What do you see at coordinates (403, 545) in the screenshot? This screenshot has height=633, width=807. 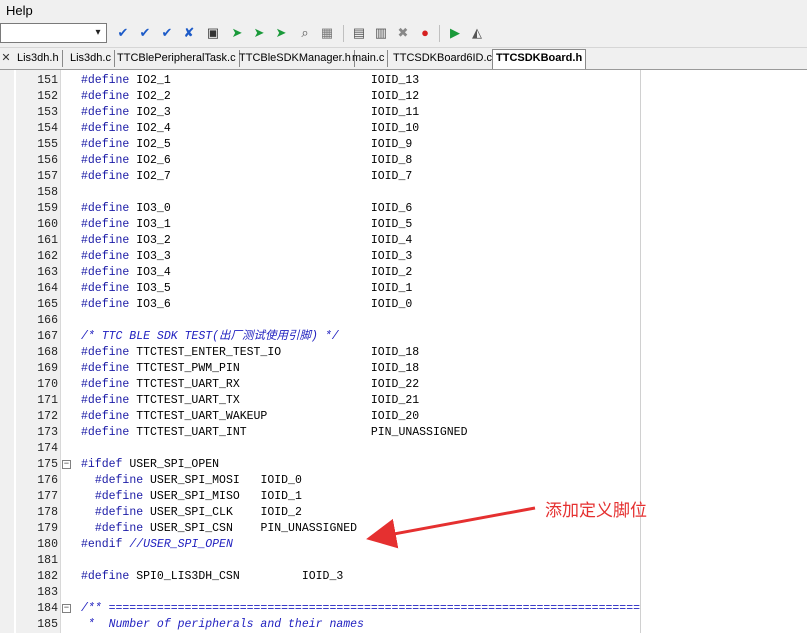 I see `code-line: 180 #endif //USER_SPI_OPEN` at bounding box center [403, 545].